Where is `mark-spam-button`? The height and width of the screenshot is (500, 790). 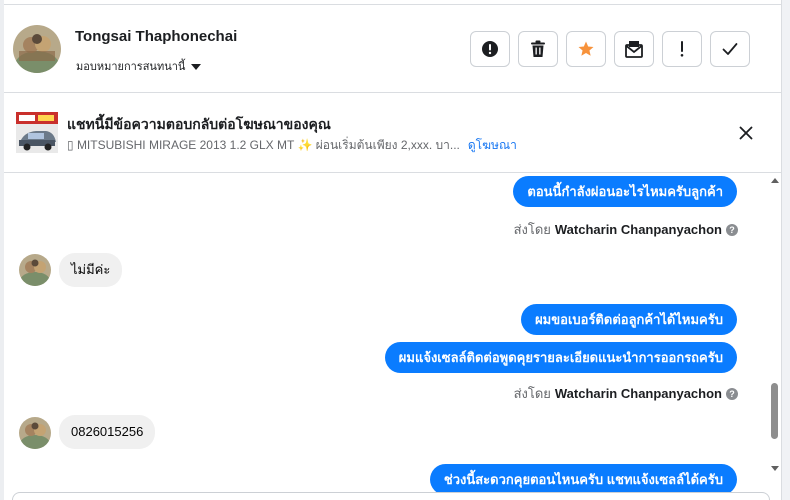
mark-spam-button is located at coordinates (490, 49).